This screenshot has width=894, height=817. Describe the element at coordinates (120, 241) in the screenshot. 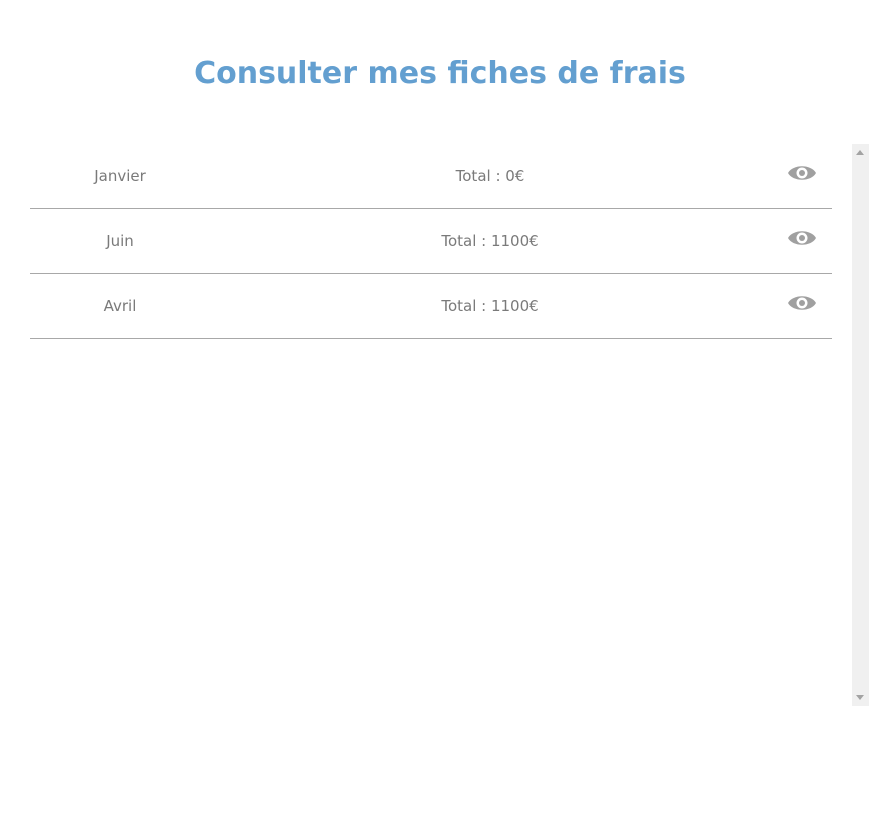

I see `fiche-month: Juin` at that location.